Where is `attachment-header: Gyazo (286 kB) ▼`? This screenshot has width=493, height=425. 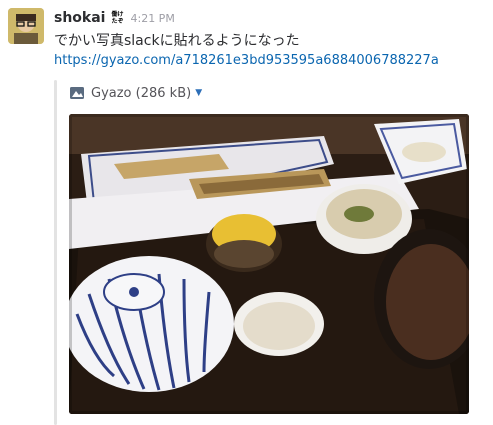 attachment-header: Gyazo (286 kB) ▼ is located at coordinates (135, 93).